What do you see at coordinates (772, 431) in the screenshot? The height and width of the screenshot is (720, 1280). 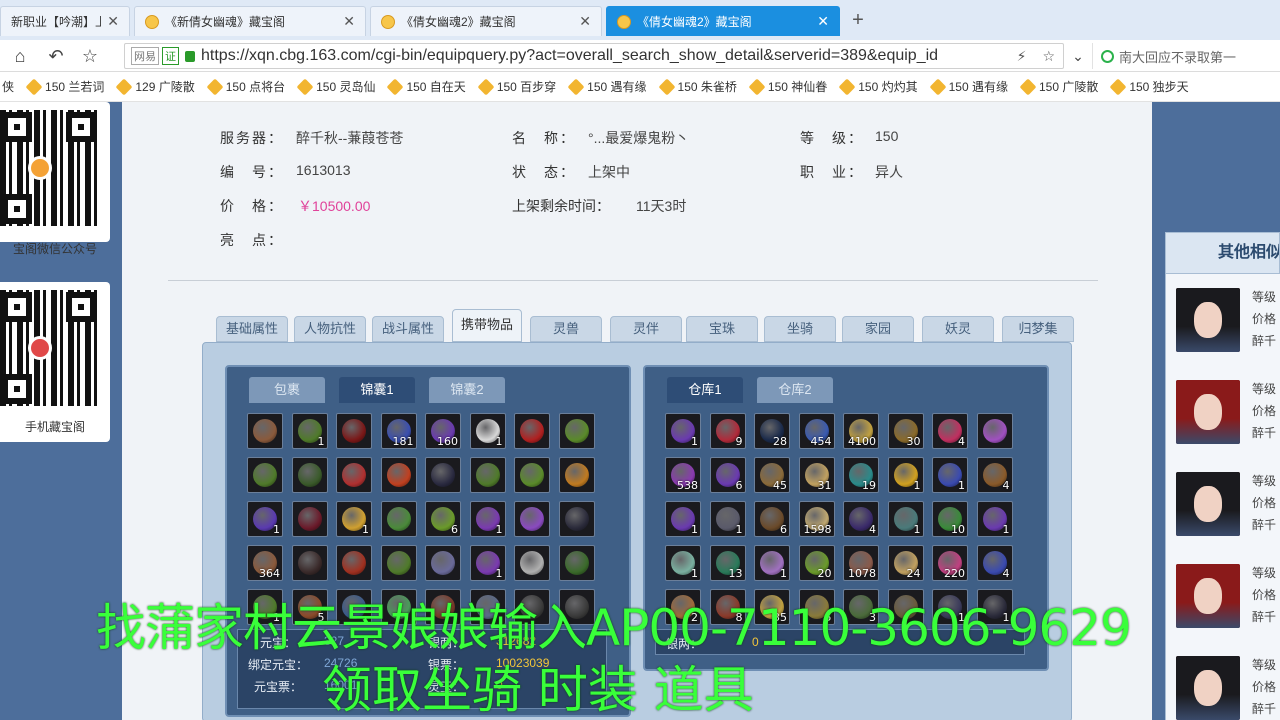 I see `item-slot: 28` at bounding box center [772, 431].